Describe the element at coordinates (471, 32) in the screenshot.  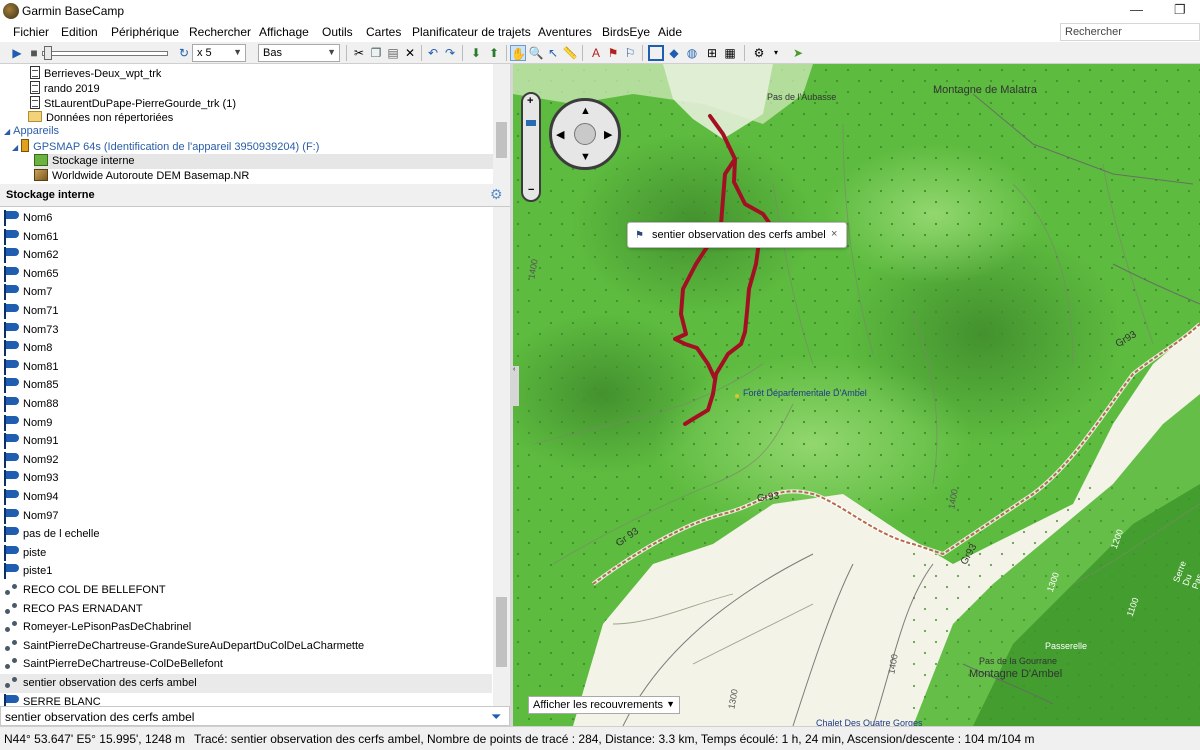
I see `menu-planificateur: Planificateur de trajets` at that location.